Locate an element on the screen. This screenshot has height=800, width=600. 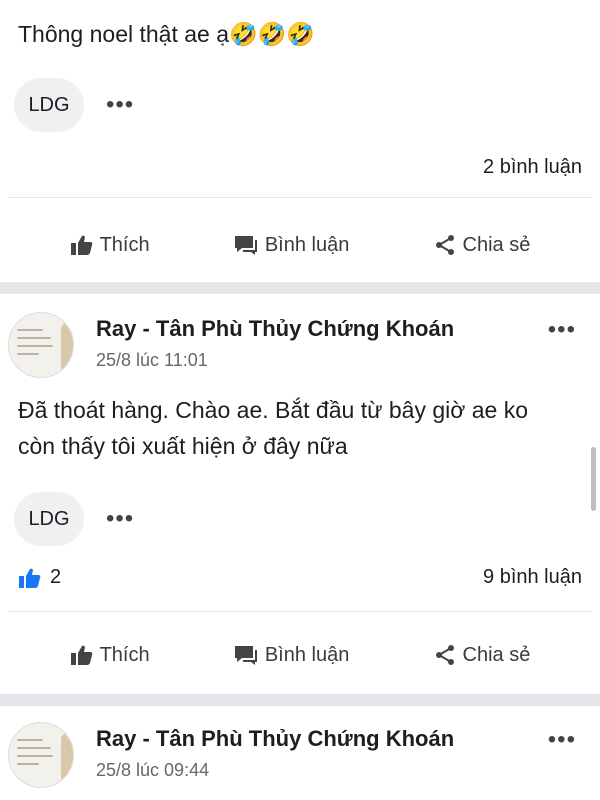
like-reaction-icon is located at coordinates (30, 578).